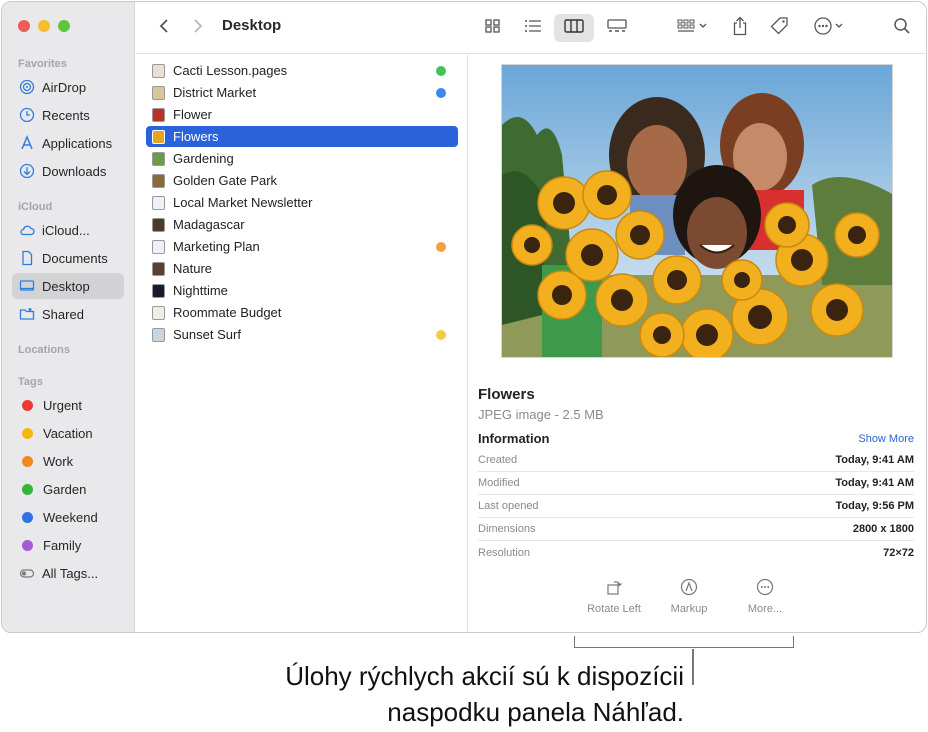 This screenshot has height=732, width=928. I want to click on file-row: District Market, so click(302, 92).